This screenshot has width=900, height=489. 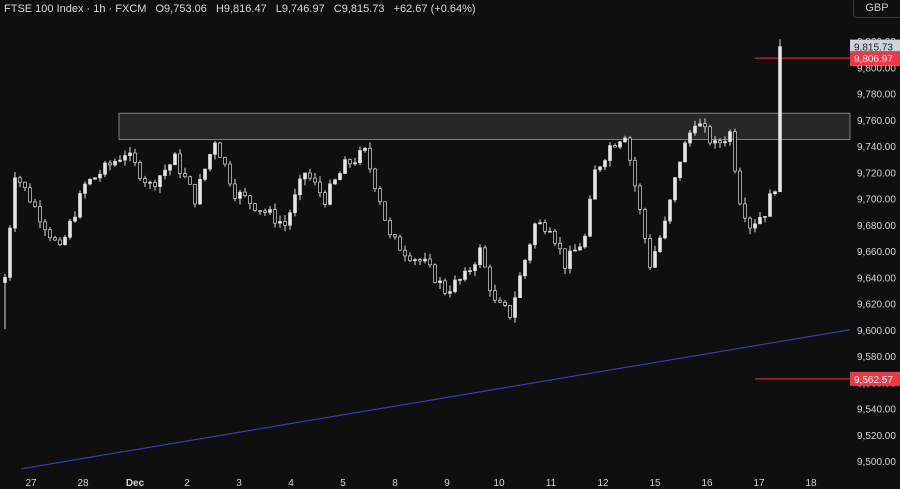 I want to click on x-tick-label: 15, so click(x=655, y=483).